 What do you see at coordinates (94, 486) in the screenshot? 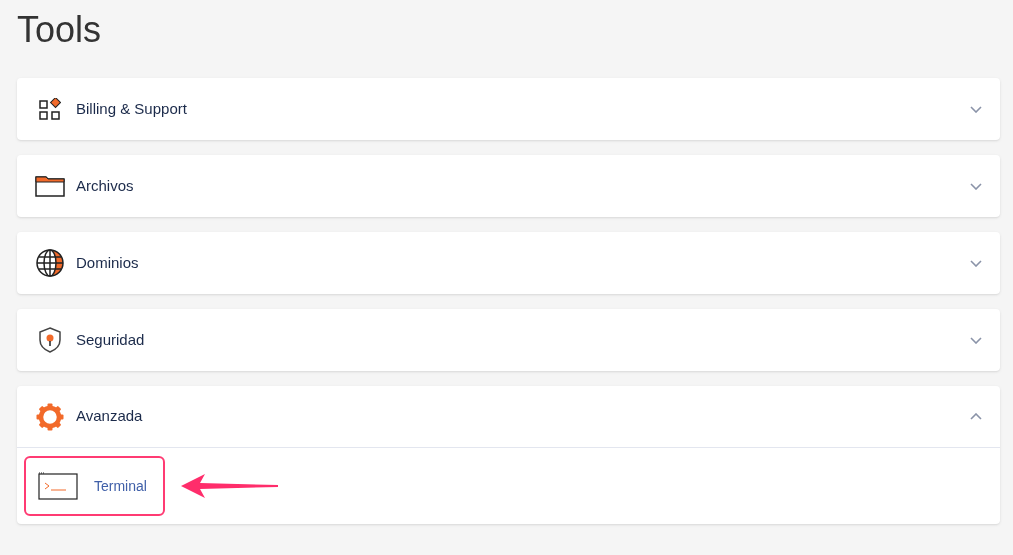
I see `tool-link: Terminal` at bounding box center [94, 486].